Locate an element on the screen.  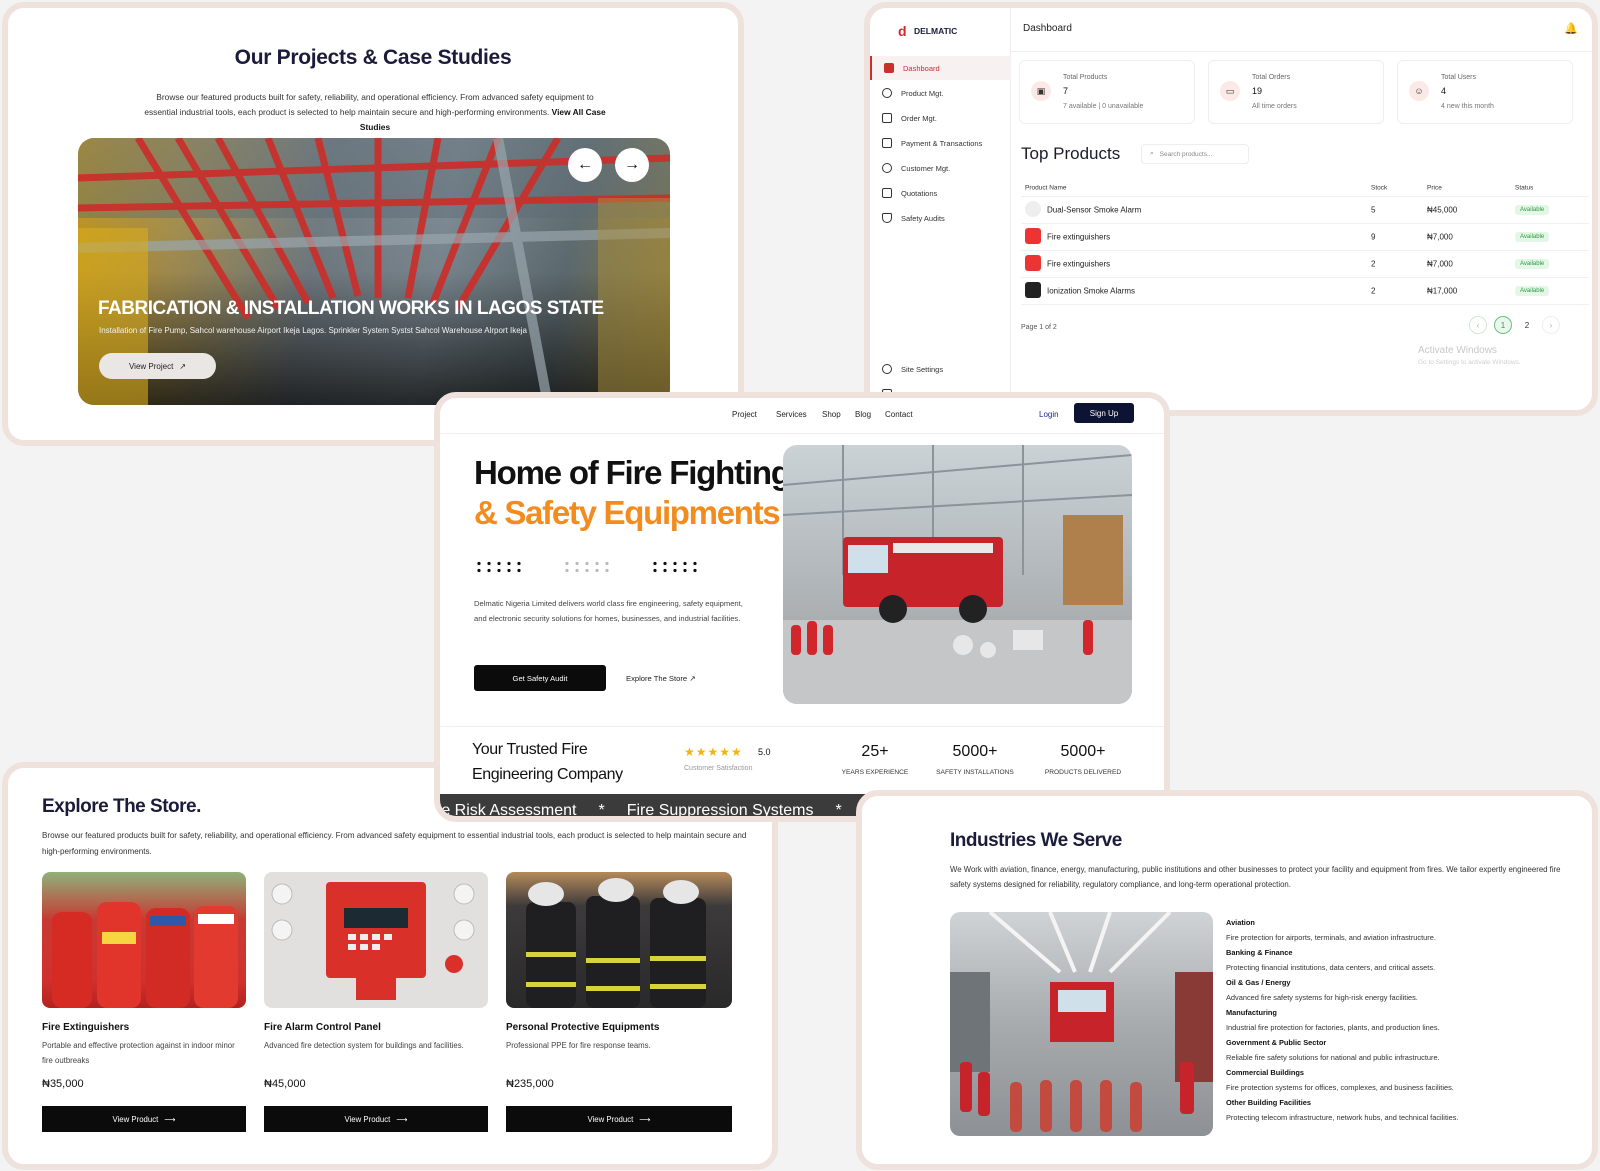
nav-blog: Blog is located at coordinates (863, 414).